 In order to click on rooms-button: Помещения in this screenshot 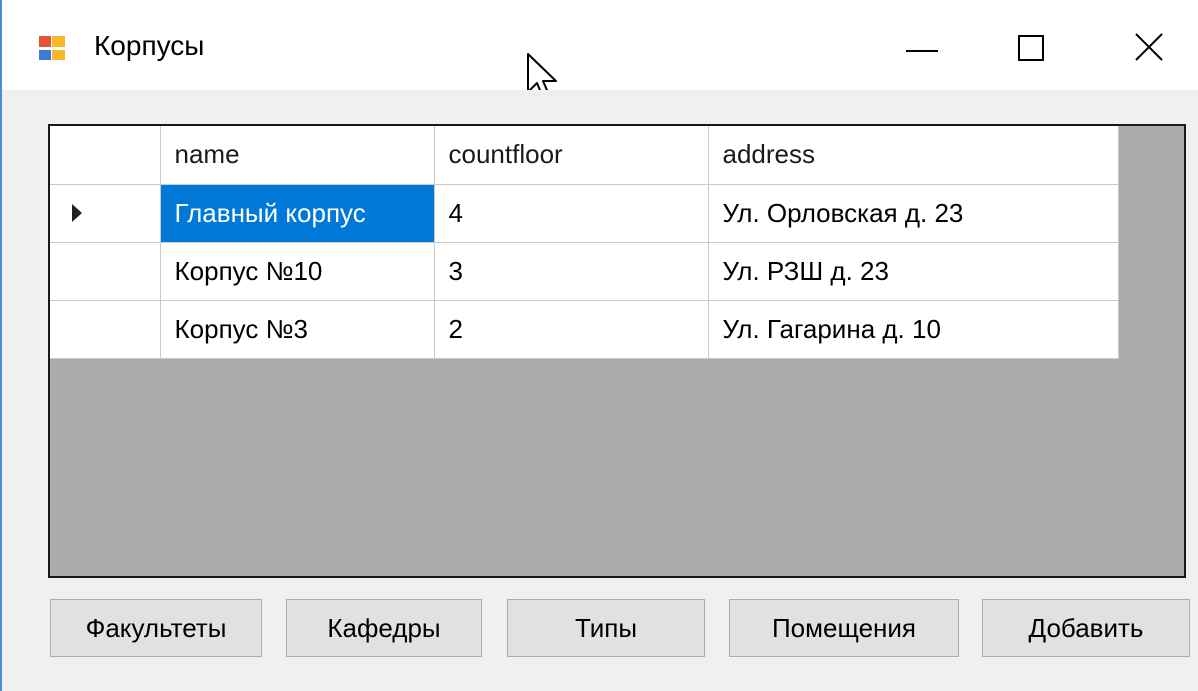, I will do `click(844, 628)`.